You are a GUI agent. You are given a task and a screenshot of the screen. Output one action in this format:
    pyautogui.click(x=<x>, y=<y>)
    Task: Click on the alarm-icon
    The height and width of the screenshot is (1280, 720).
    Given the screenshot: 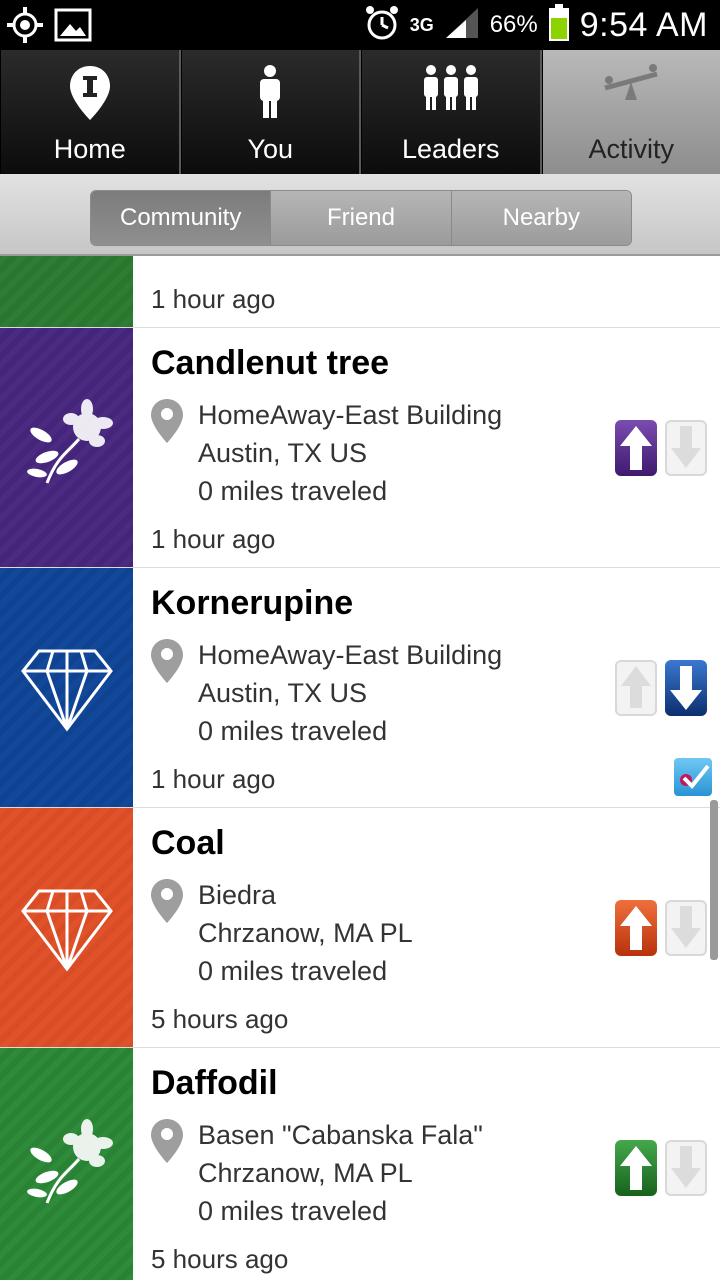 What is the action you would take?
    pyautogui.click(x=382, y=25)
    